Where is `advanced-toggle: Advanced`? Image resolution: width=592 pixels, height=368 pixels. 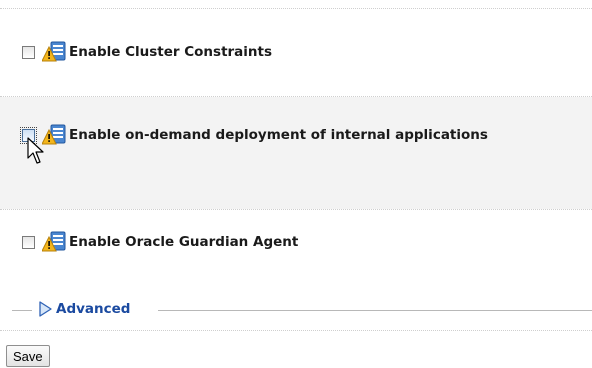
advanced-toggle: Advanced is located at coordinates (84, 309).